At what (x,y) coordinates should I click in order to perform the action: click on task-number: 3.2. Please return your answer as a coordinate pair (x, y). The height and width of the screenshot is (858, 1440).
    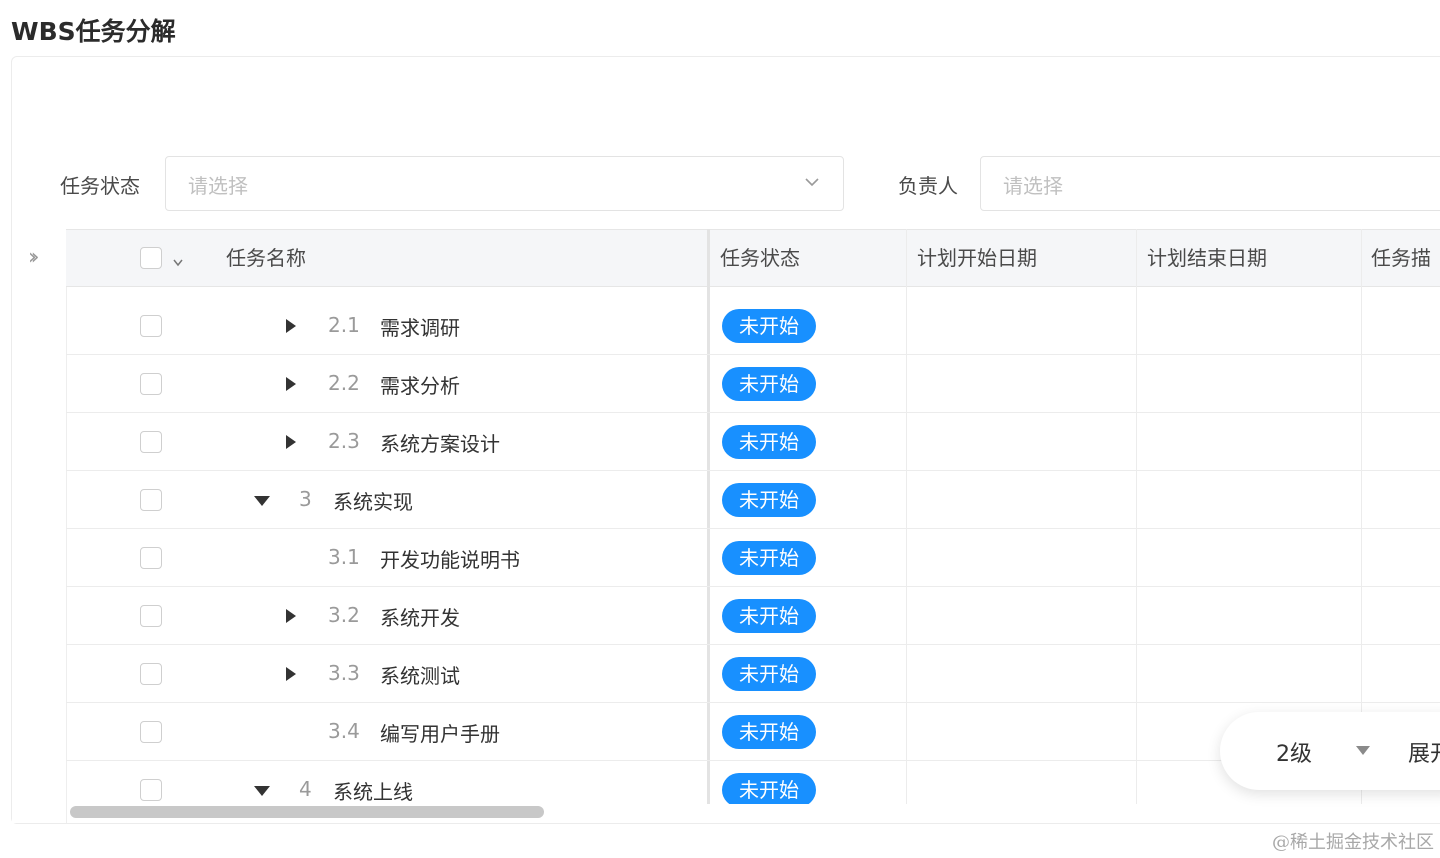
    Looking at the image, I should click on (344, 615).